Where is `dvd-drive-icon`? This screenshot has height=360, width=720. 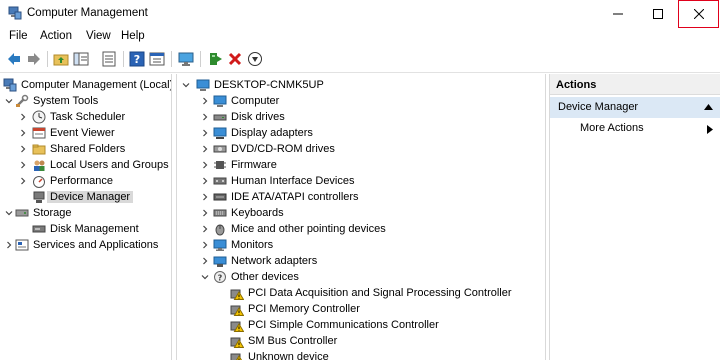
dvd-drive-icon is located at coordinates (220, 149).